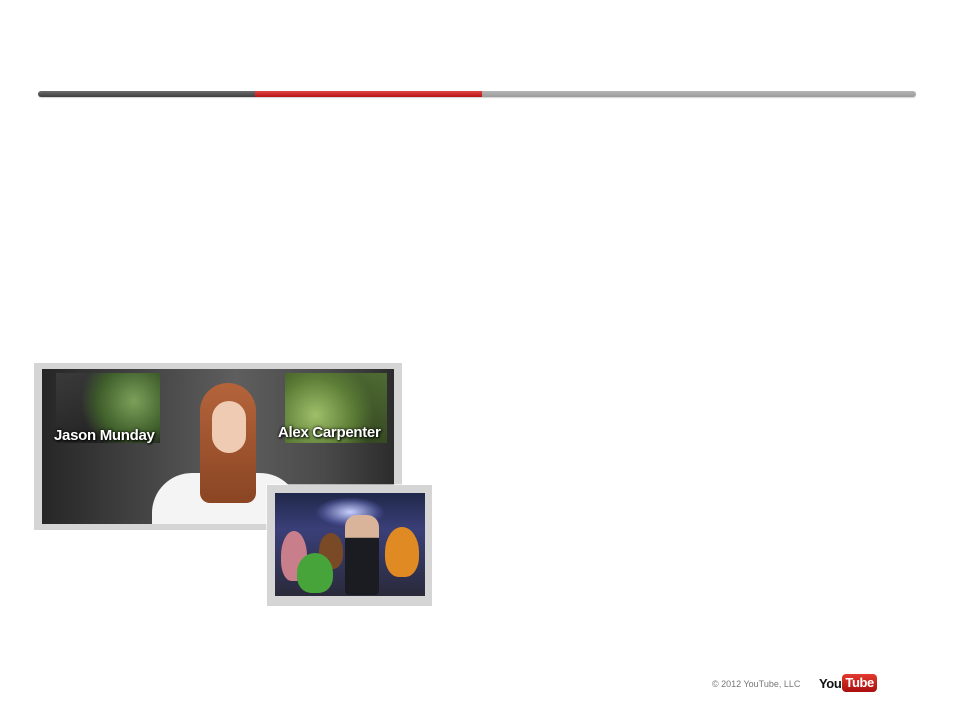 The height and width of the screenshot is (716, 954). Describe the element at coordinates (126, 369) in the screenshot. I see `dotted-marker` at that location.